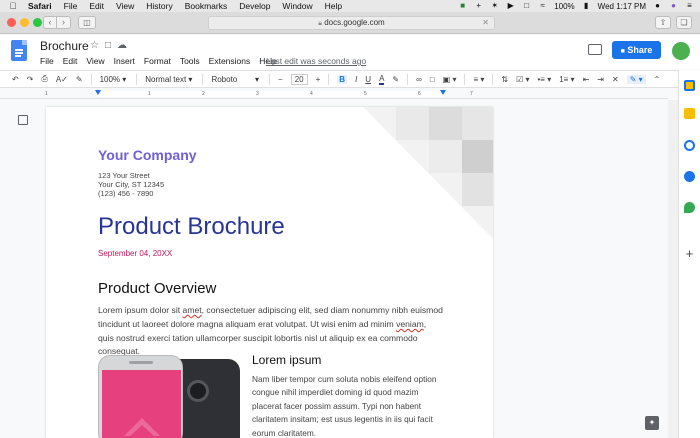  What do you see at coordinates (681, 51) in the screenshot?
I see `avatar` at bounding box center [681, 51].